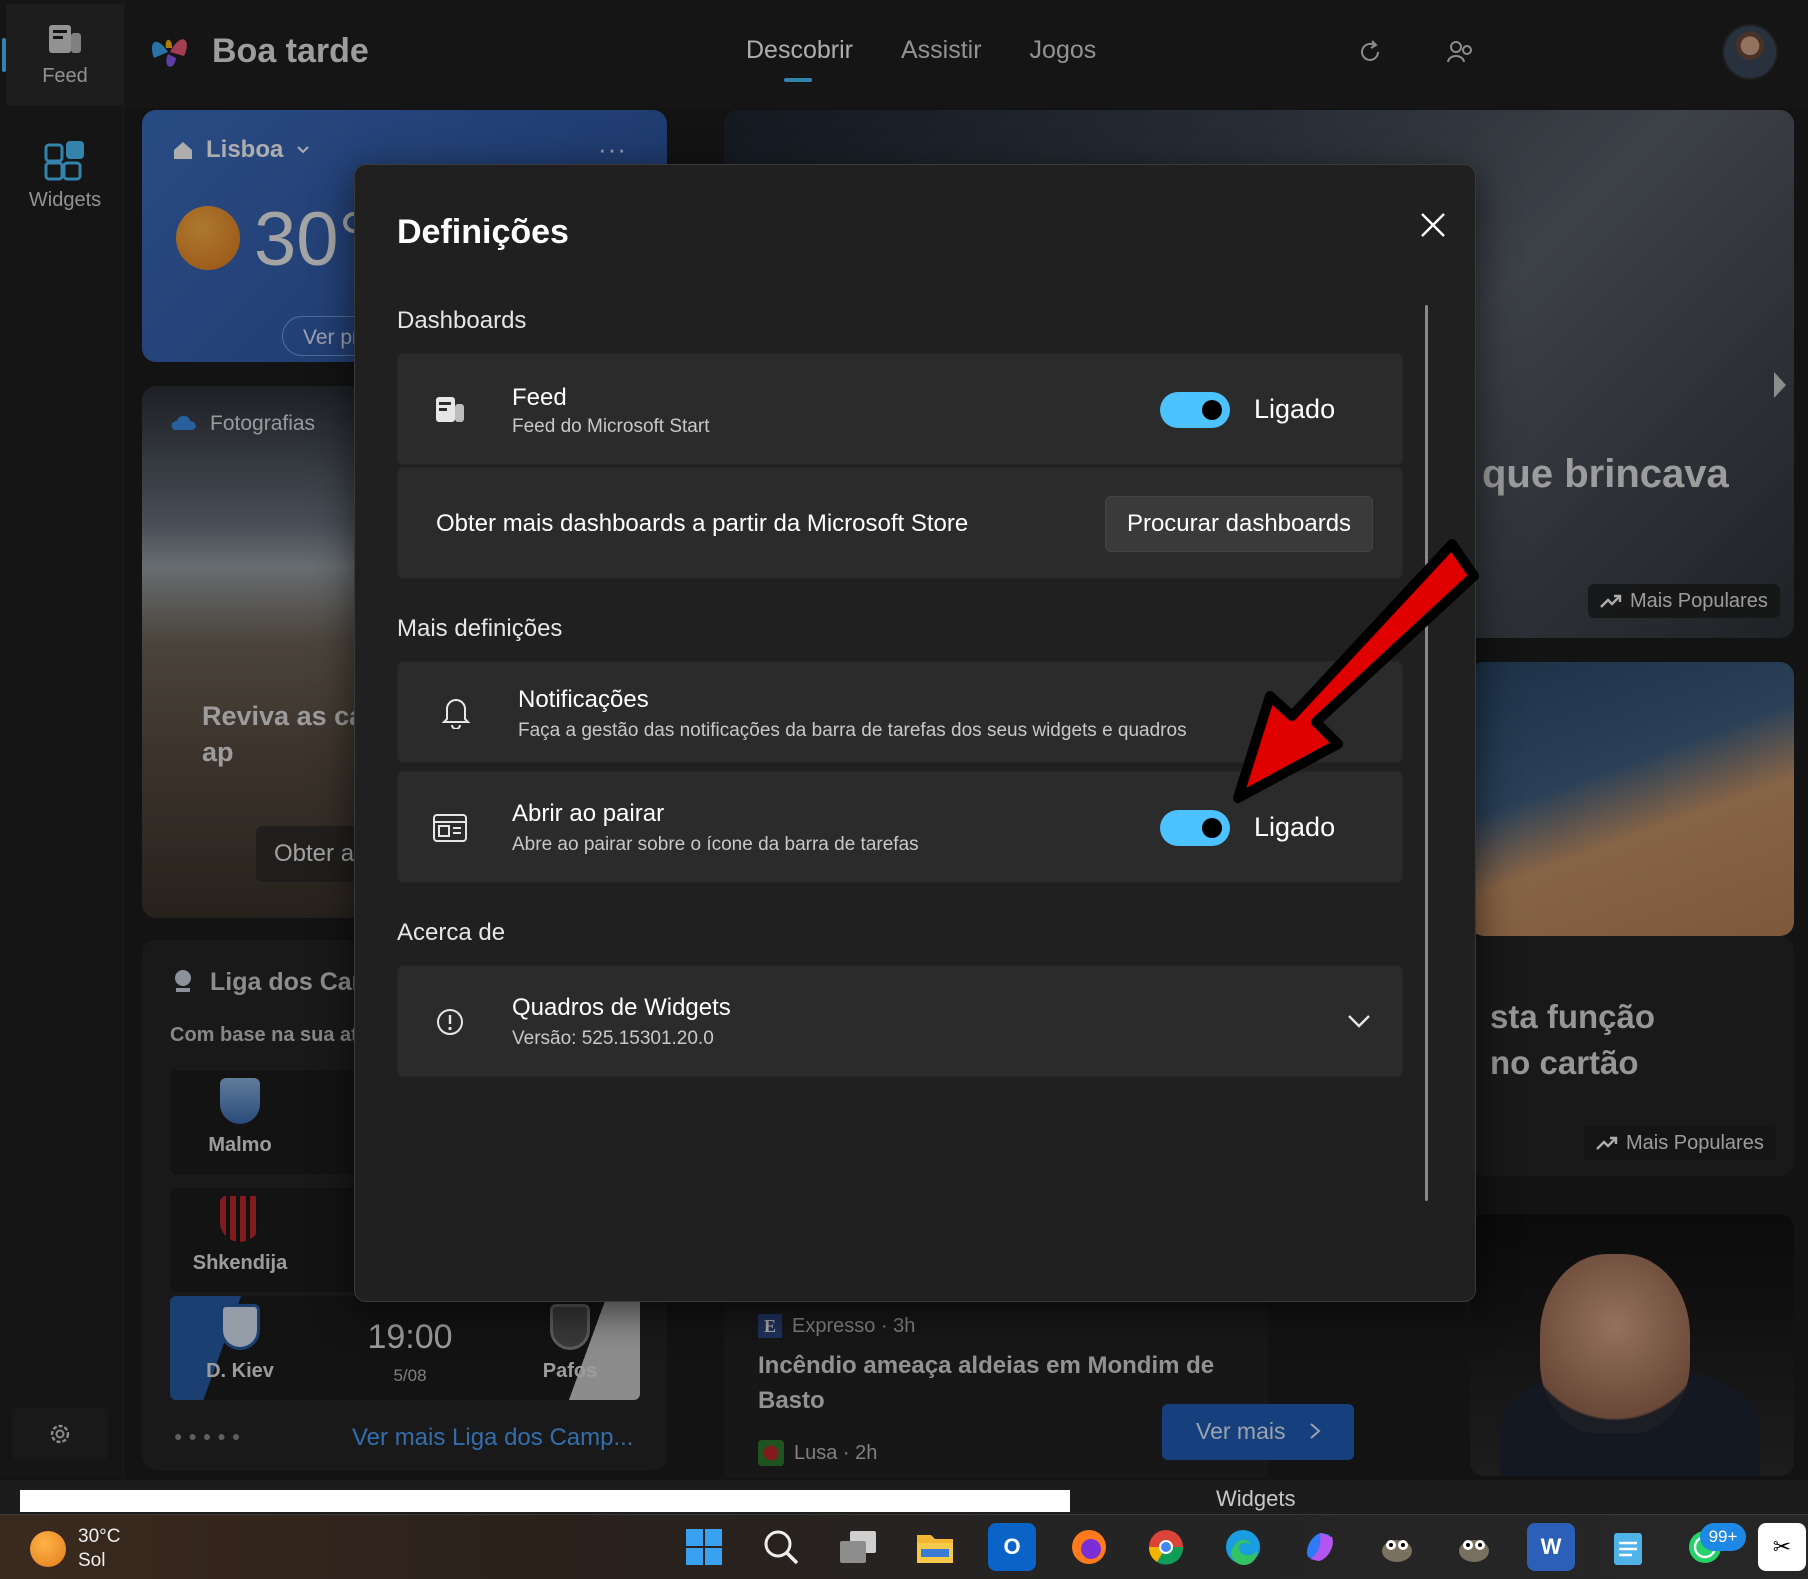 This screenshot has height=1579, width=1808. Describe the element at coordinates (450, 410) in the screenshot. I see `feed-icon` at that location.